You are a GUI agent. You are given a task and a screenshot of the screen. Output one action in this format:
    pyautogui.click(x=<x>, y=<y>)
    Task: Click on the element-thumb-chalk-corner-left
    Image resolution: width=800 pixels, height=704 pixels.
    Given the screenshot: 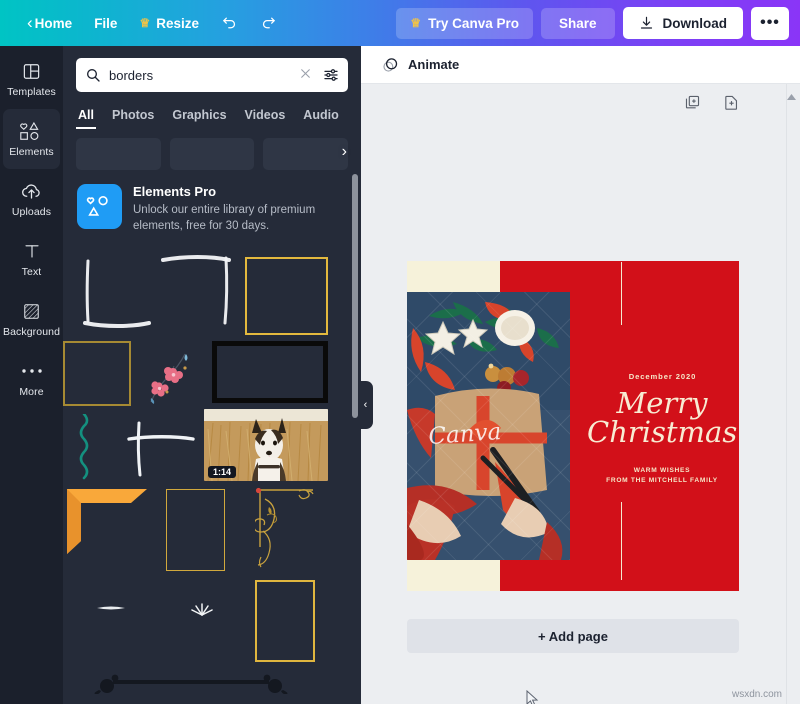 What is the action you would take?
    pyautogui.click(x=116, y=297)
    